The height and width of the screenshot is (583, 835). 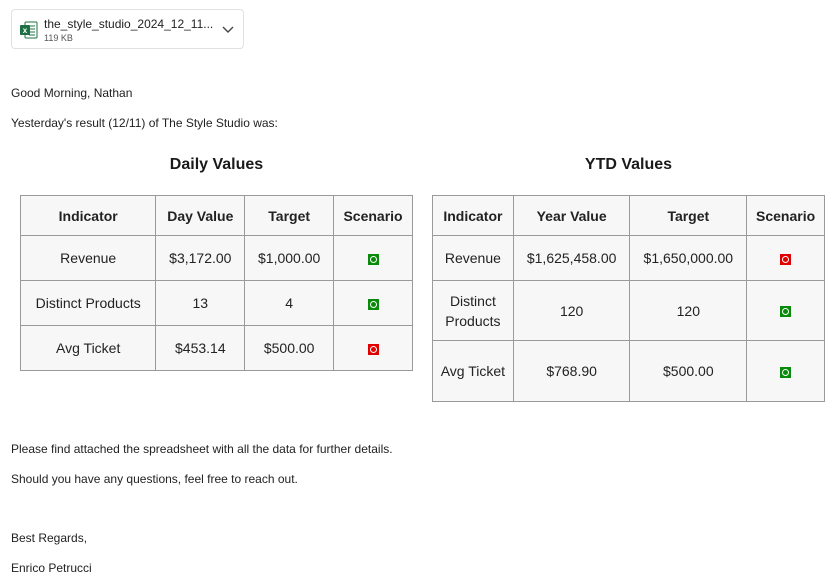 I want to click on table-header-row: Indicator Year Value Target Scenario, so click(x=628, y=215).